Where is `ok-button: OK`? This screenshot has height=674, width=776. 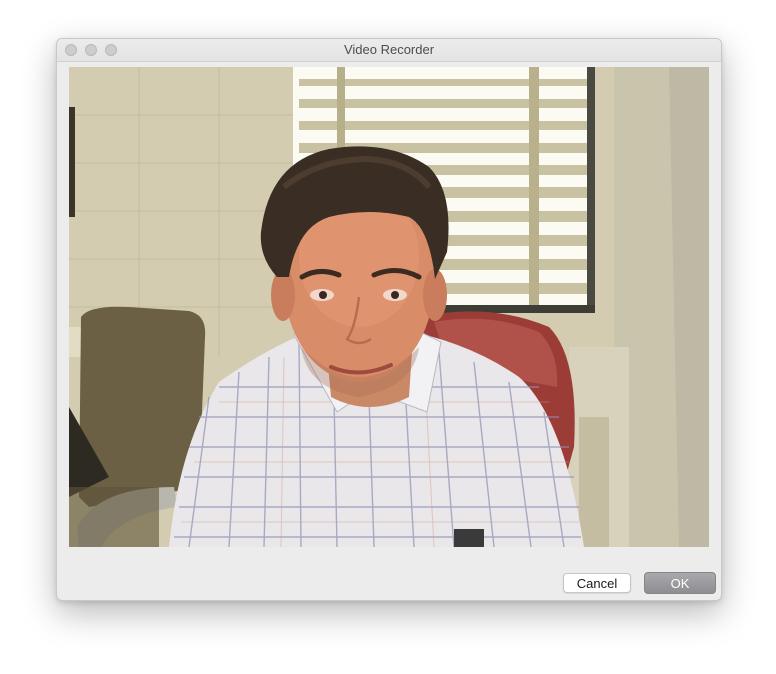
ok-button: OK is located at coordinates (680, 583).